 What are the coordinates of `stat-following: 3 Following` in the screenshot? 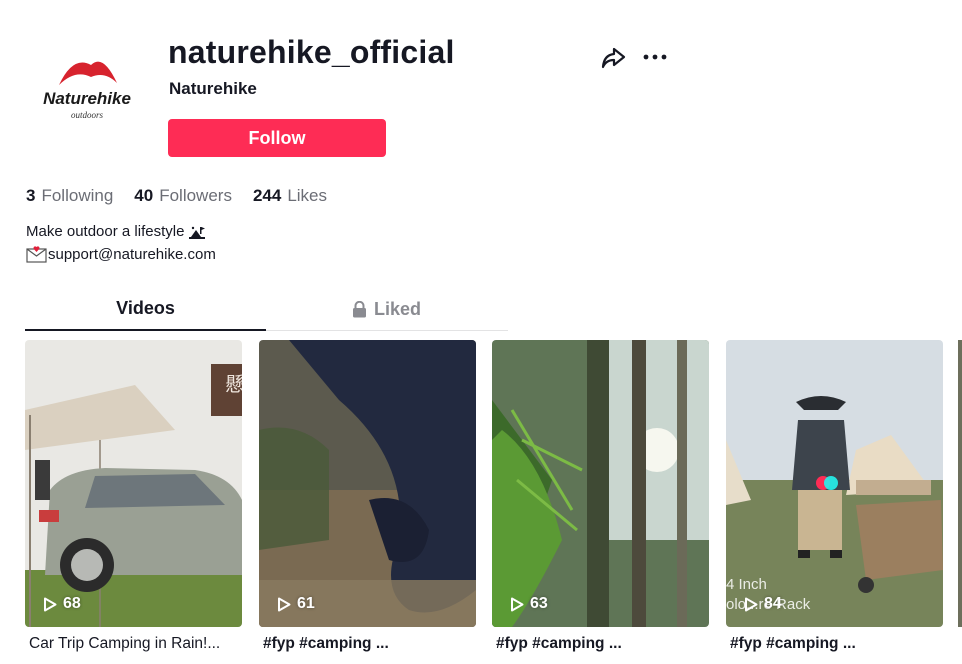 It's located at (69, 196).